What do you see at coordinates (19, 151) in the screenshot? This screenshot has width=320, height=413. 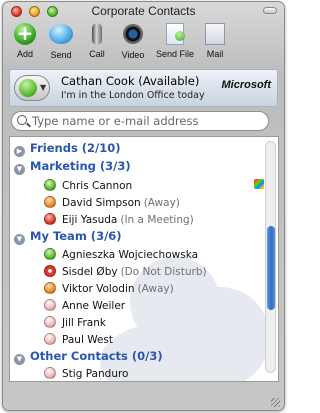 I see `expand-arrow-icon: ▶` at bounding box center [19, 151].